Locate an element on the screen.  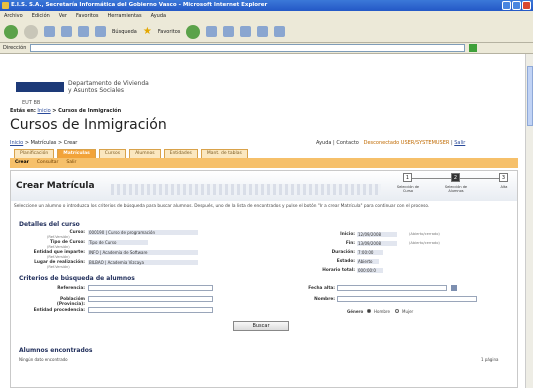
user-indicator: EUT BB is located at coordinates (31, 103).